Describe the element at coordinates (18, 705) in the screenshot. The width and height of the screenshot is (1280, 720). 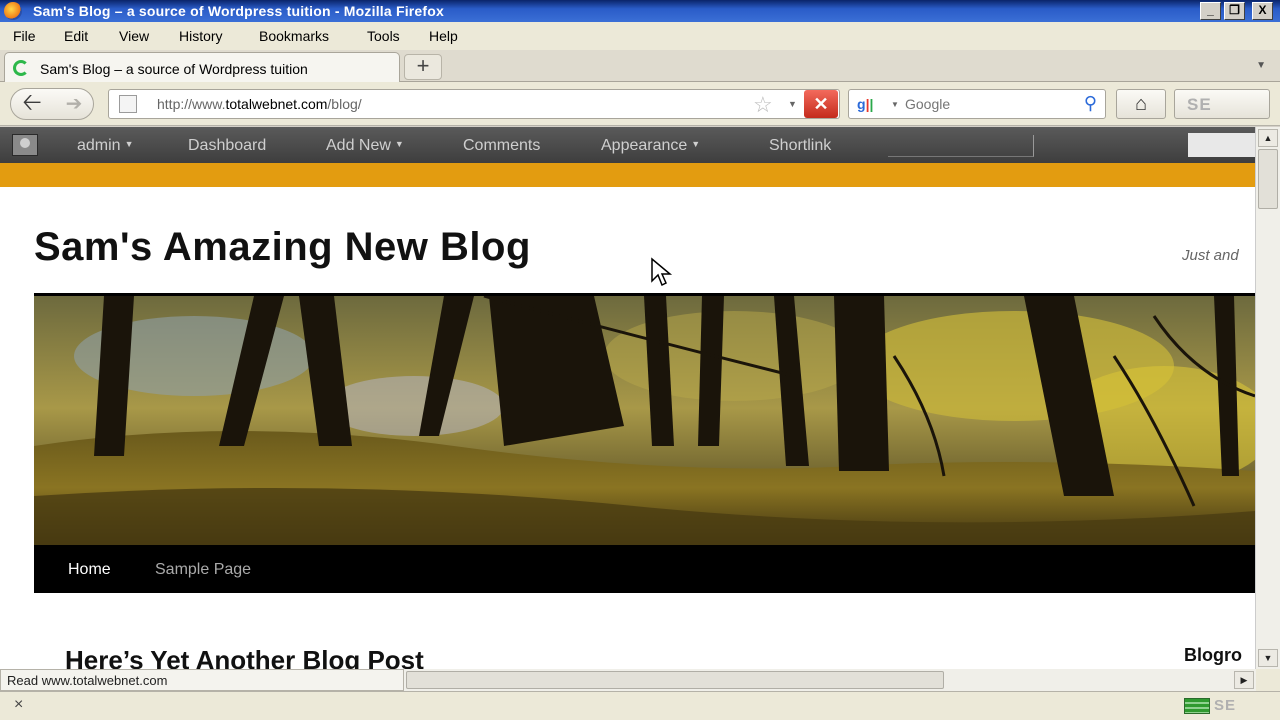
I see `close-addon-bar-icon: ×` at that location.